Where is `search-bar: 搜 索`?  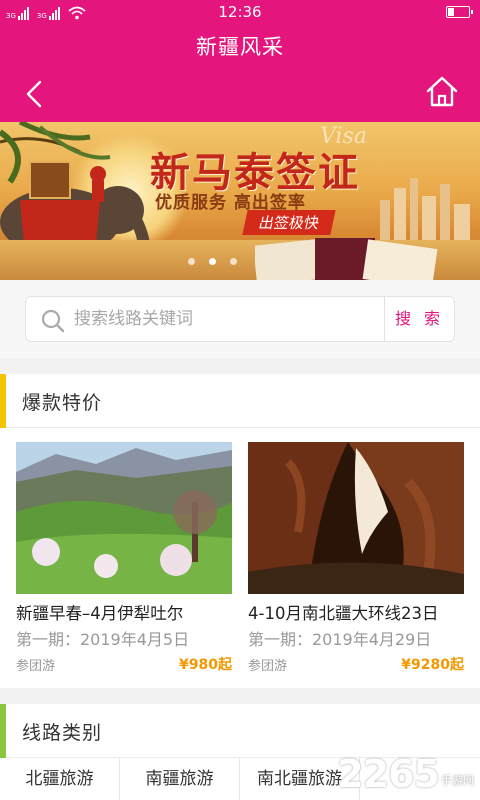
search-bar: 搜 索 is located at coordinates (240, 319).